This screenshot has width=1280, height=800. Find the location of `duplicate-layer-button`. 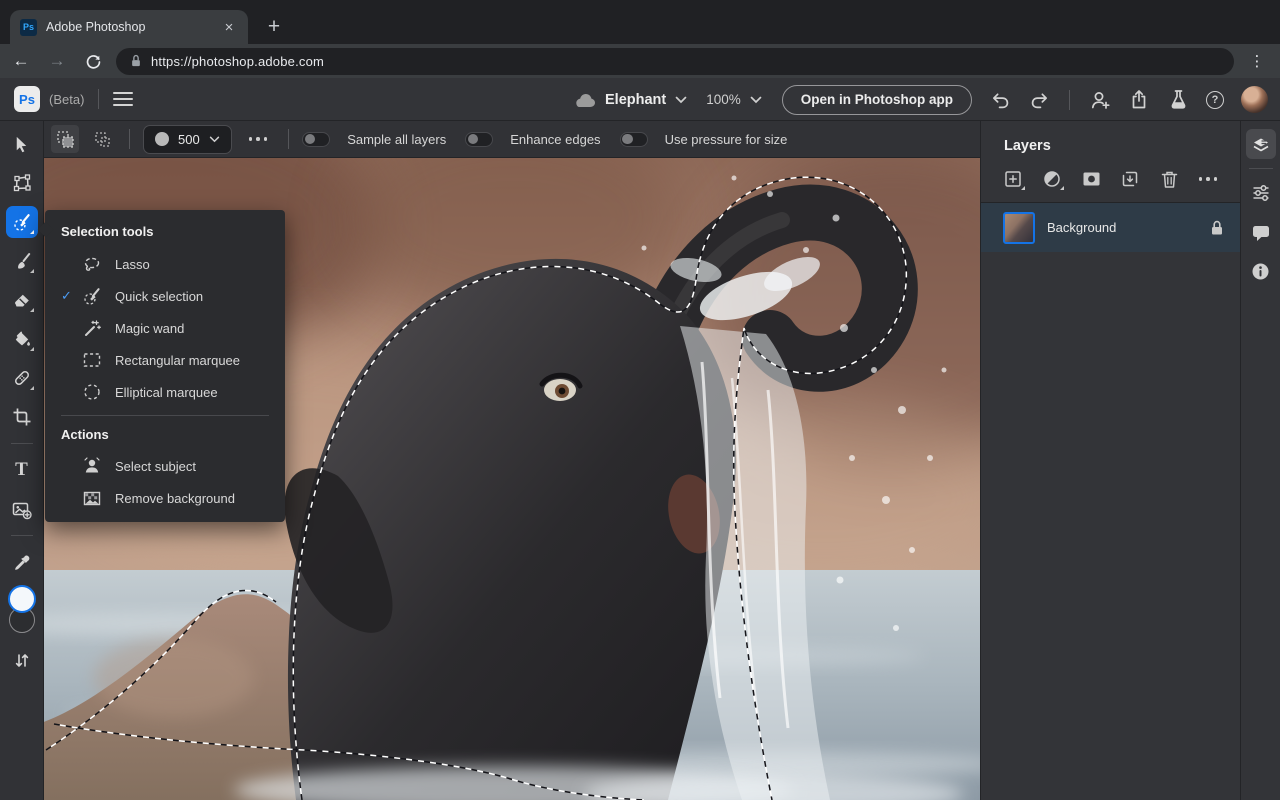

duplicate-layer-button is located at coordinates (1130, 179).